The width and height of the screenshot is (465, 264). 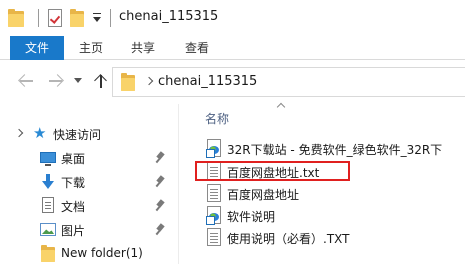 I want to click on file-row: 32R下载站 - 免费软件_绿色软件_32R下, so click(x=322, y=148).